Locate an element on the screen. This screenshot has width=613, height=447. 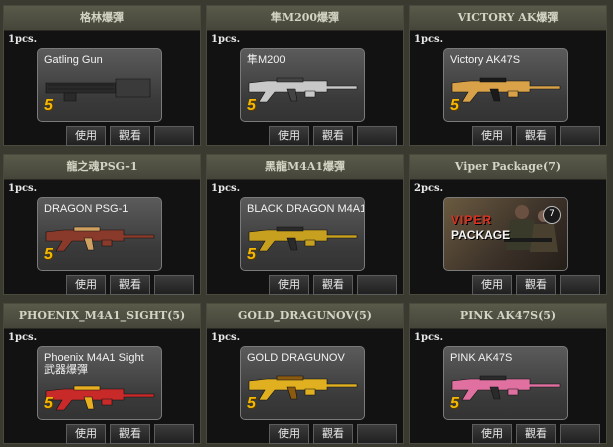
item-card: VIPER PACKAGE 7 is located at coordinates (505, 234).